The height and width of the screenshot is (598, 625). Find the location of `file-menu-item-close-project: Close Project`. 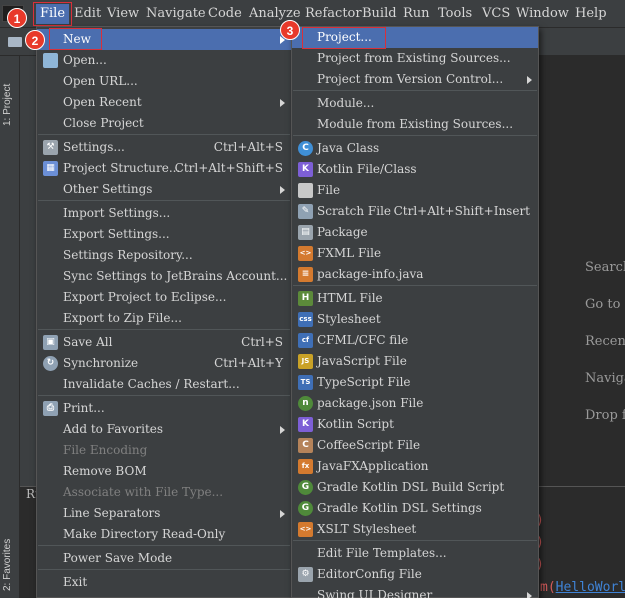

file-menu-item-close-project: Close Project is located at coordinates (164, 123).